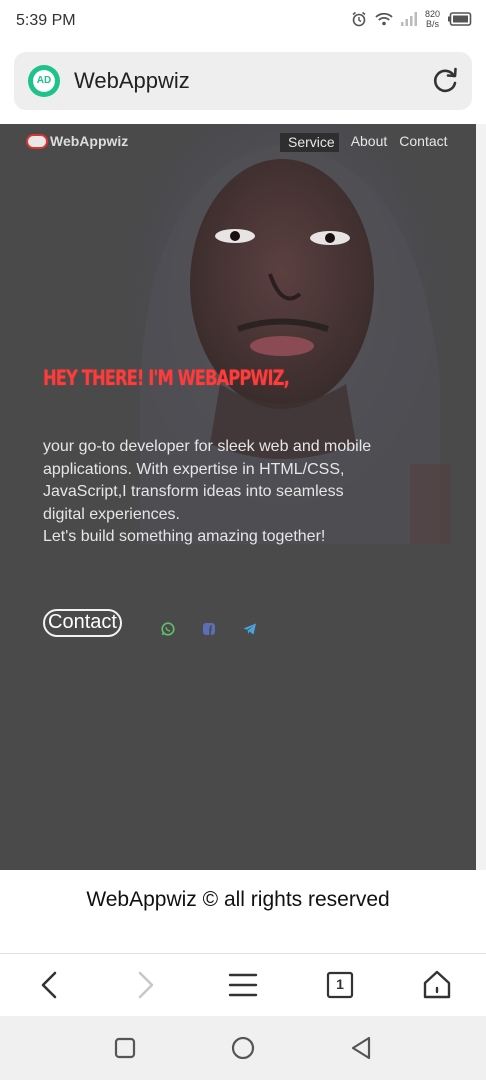 The width and height of the screenshot is (486, 1080). Describe the element at coordinates (37, 141) in the screenshot. I see `brand-logo-icon` at that location.